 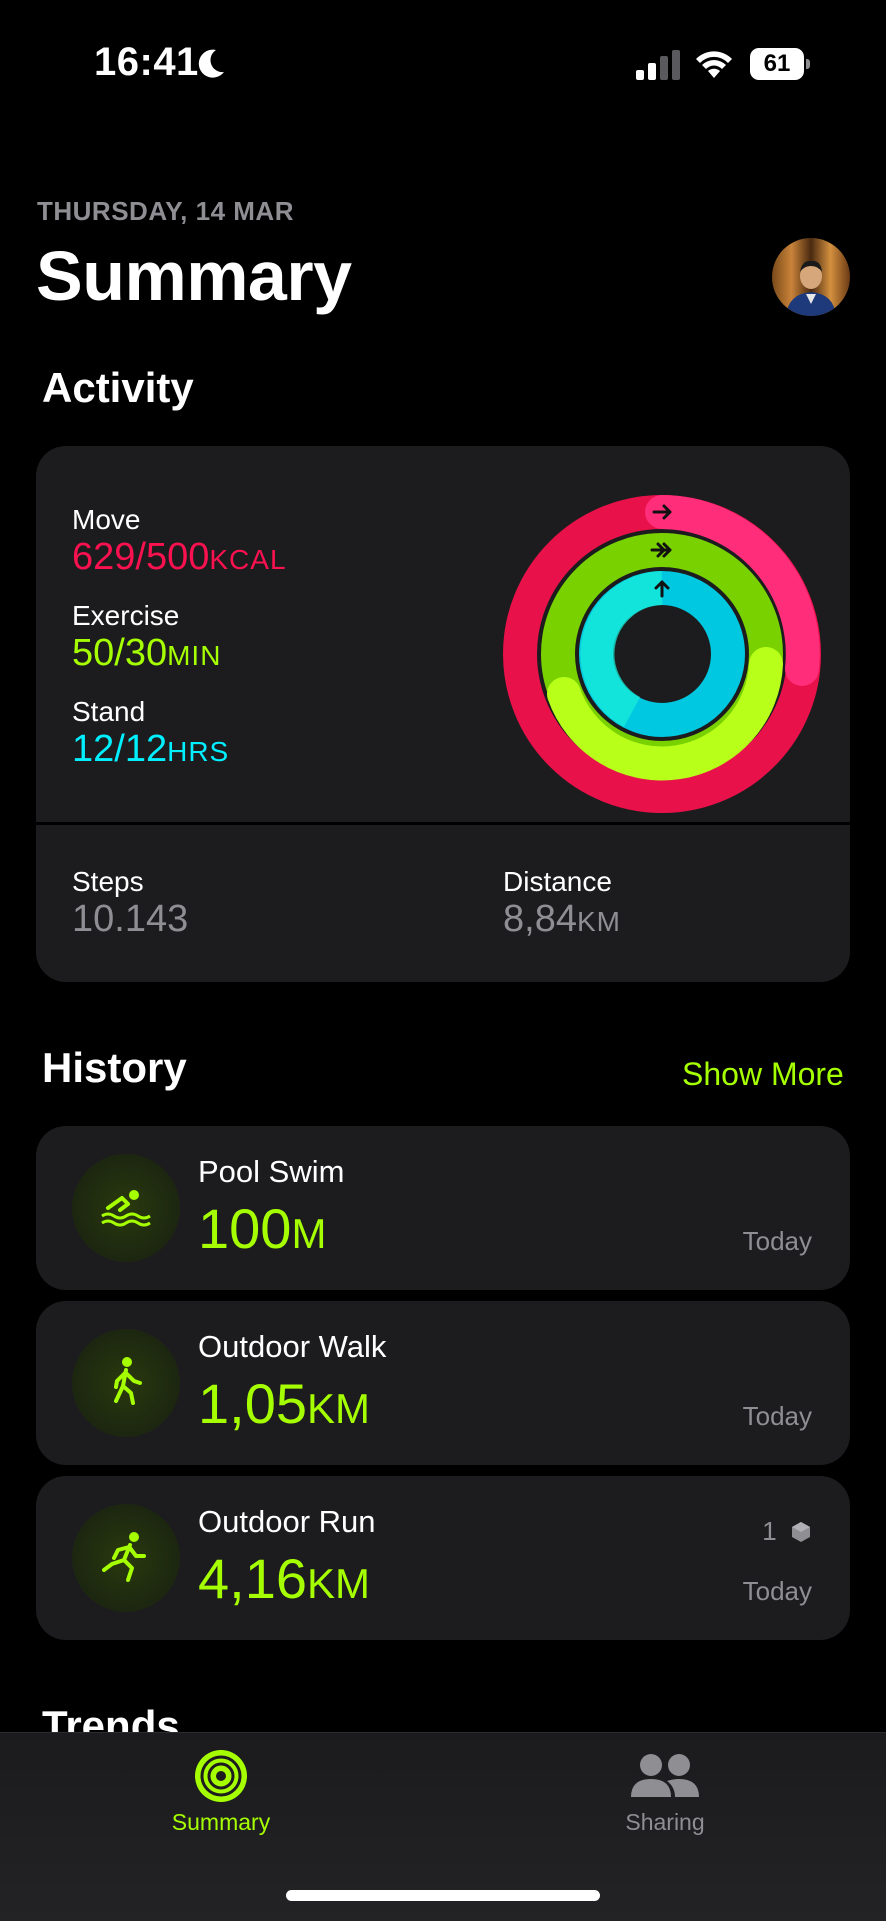 I want to click on stand-value: 12/12HRS, so click(x=151, y=749).